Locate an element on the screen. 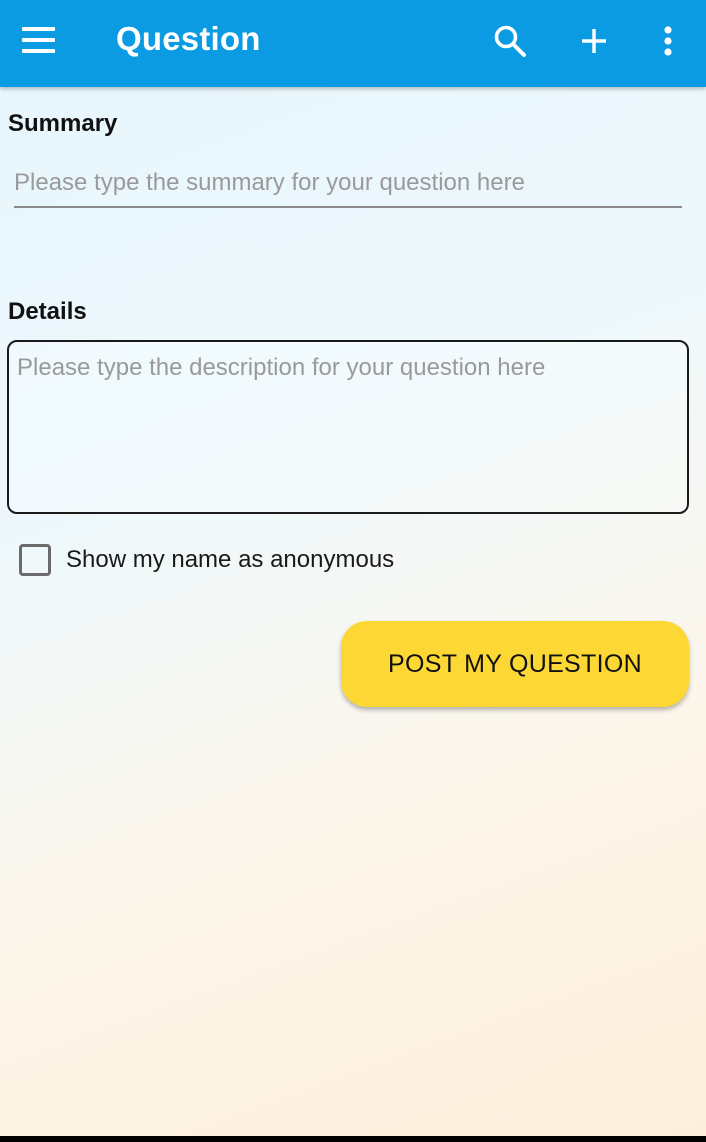 The width and height of the screenshot is (706, 1142). more-vertical-icon is located at coordinates (668, 41).